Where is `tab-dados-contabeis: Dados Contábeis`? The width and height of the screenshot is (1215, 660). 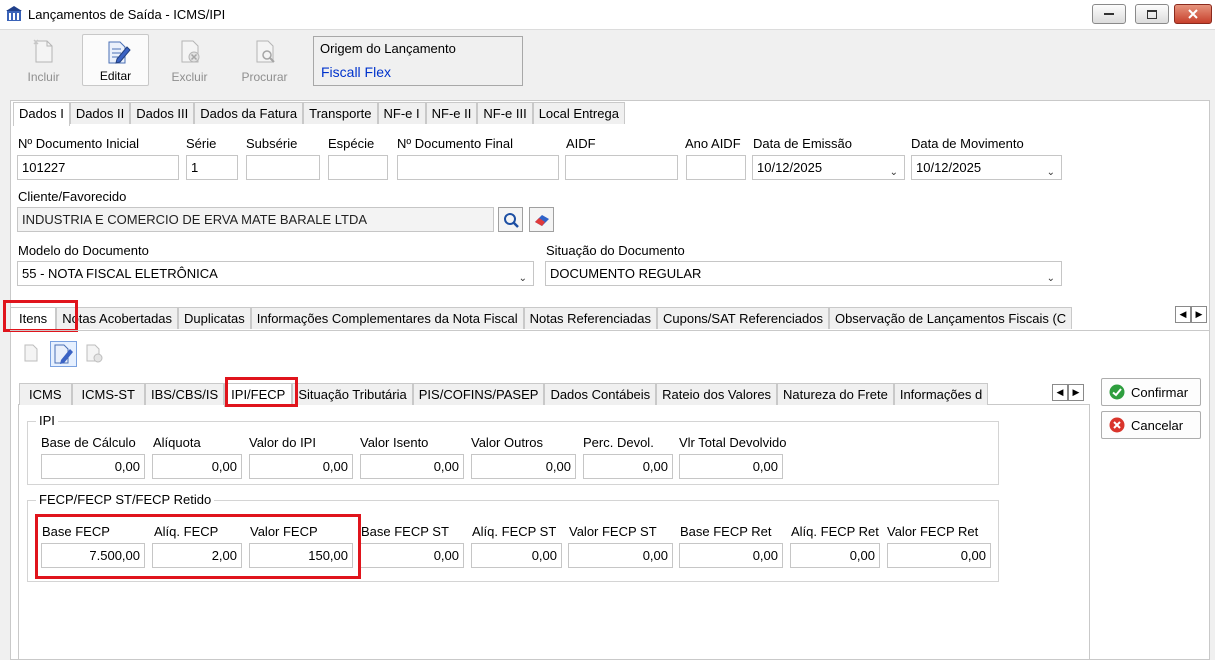 tab-dados-contabeis: Dados Contábeis is located at coordinates (600, 394).